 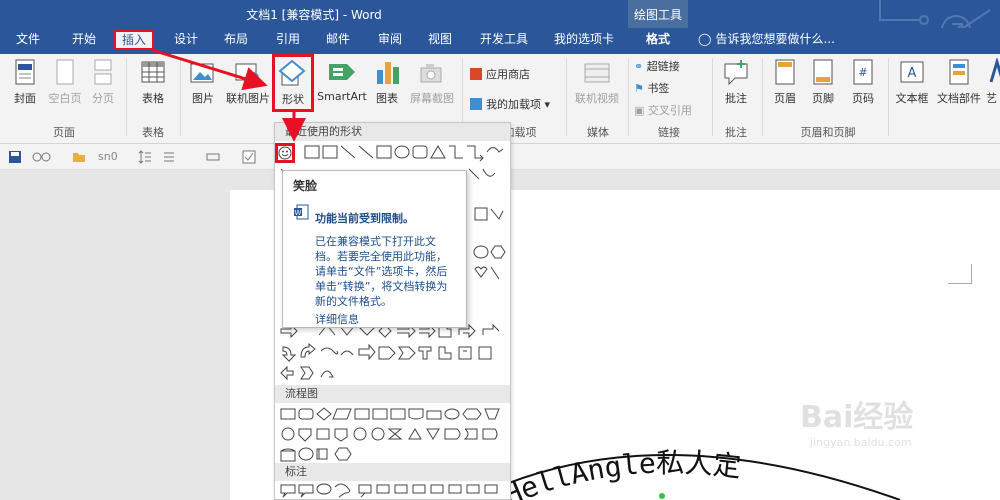 I want to click on page-break-button: 分页, so click(x=103, y=82).